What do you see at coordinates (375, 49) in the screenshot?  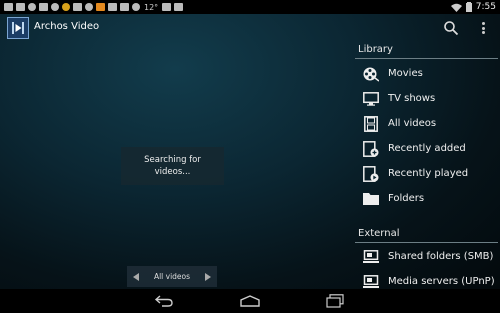 I see `library-header: Library` at bounding box center [375, 49].